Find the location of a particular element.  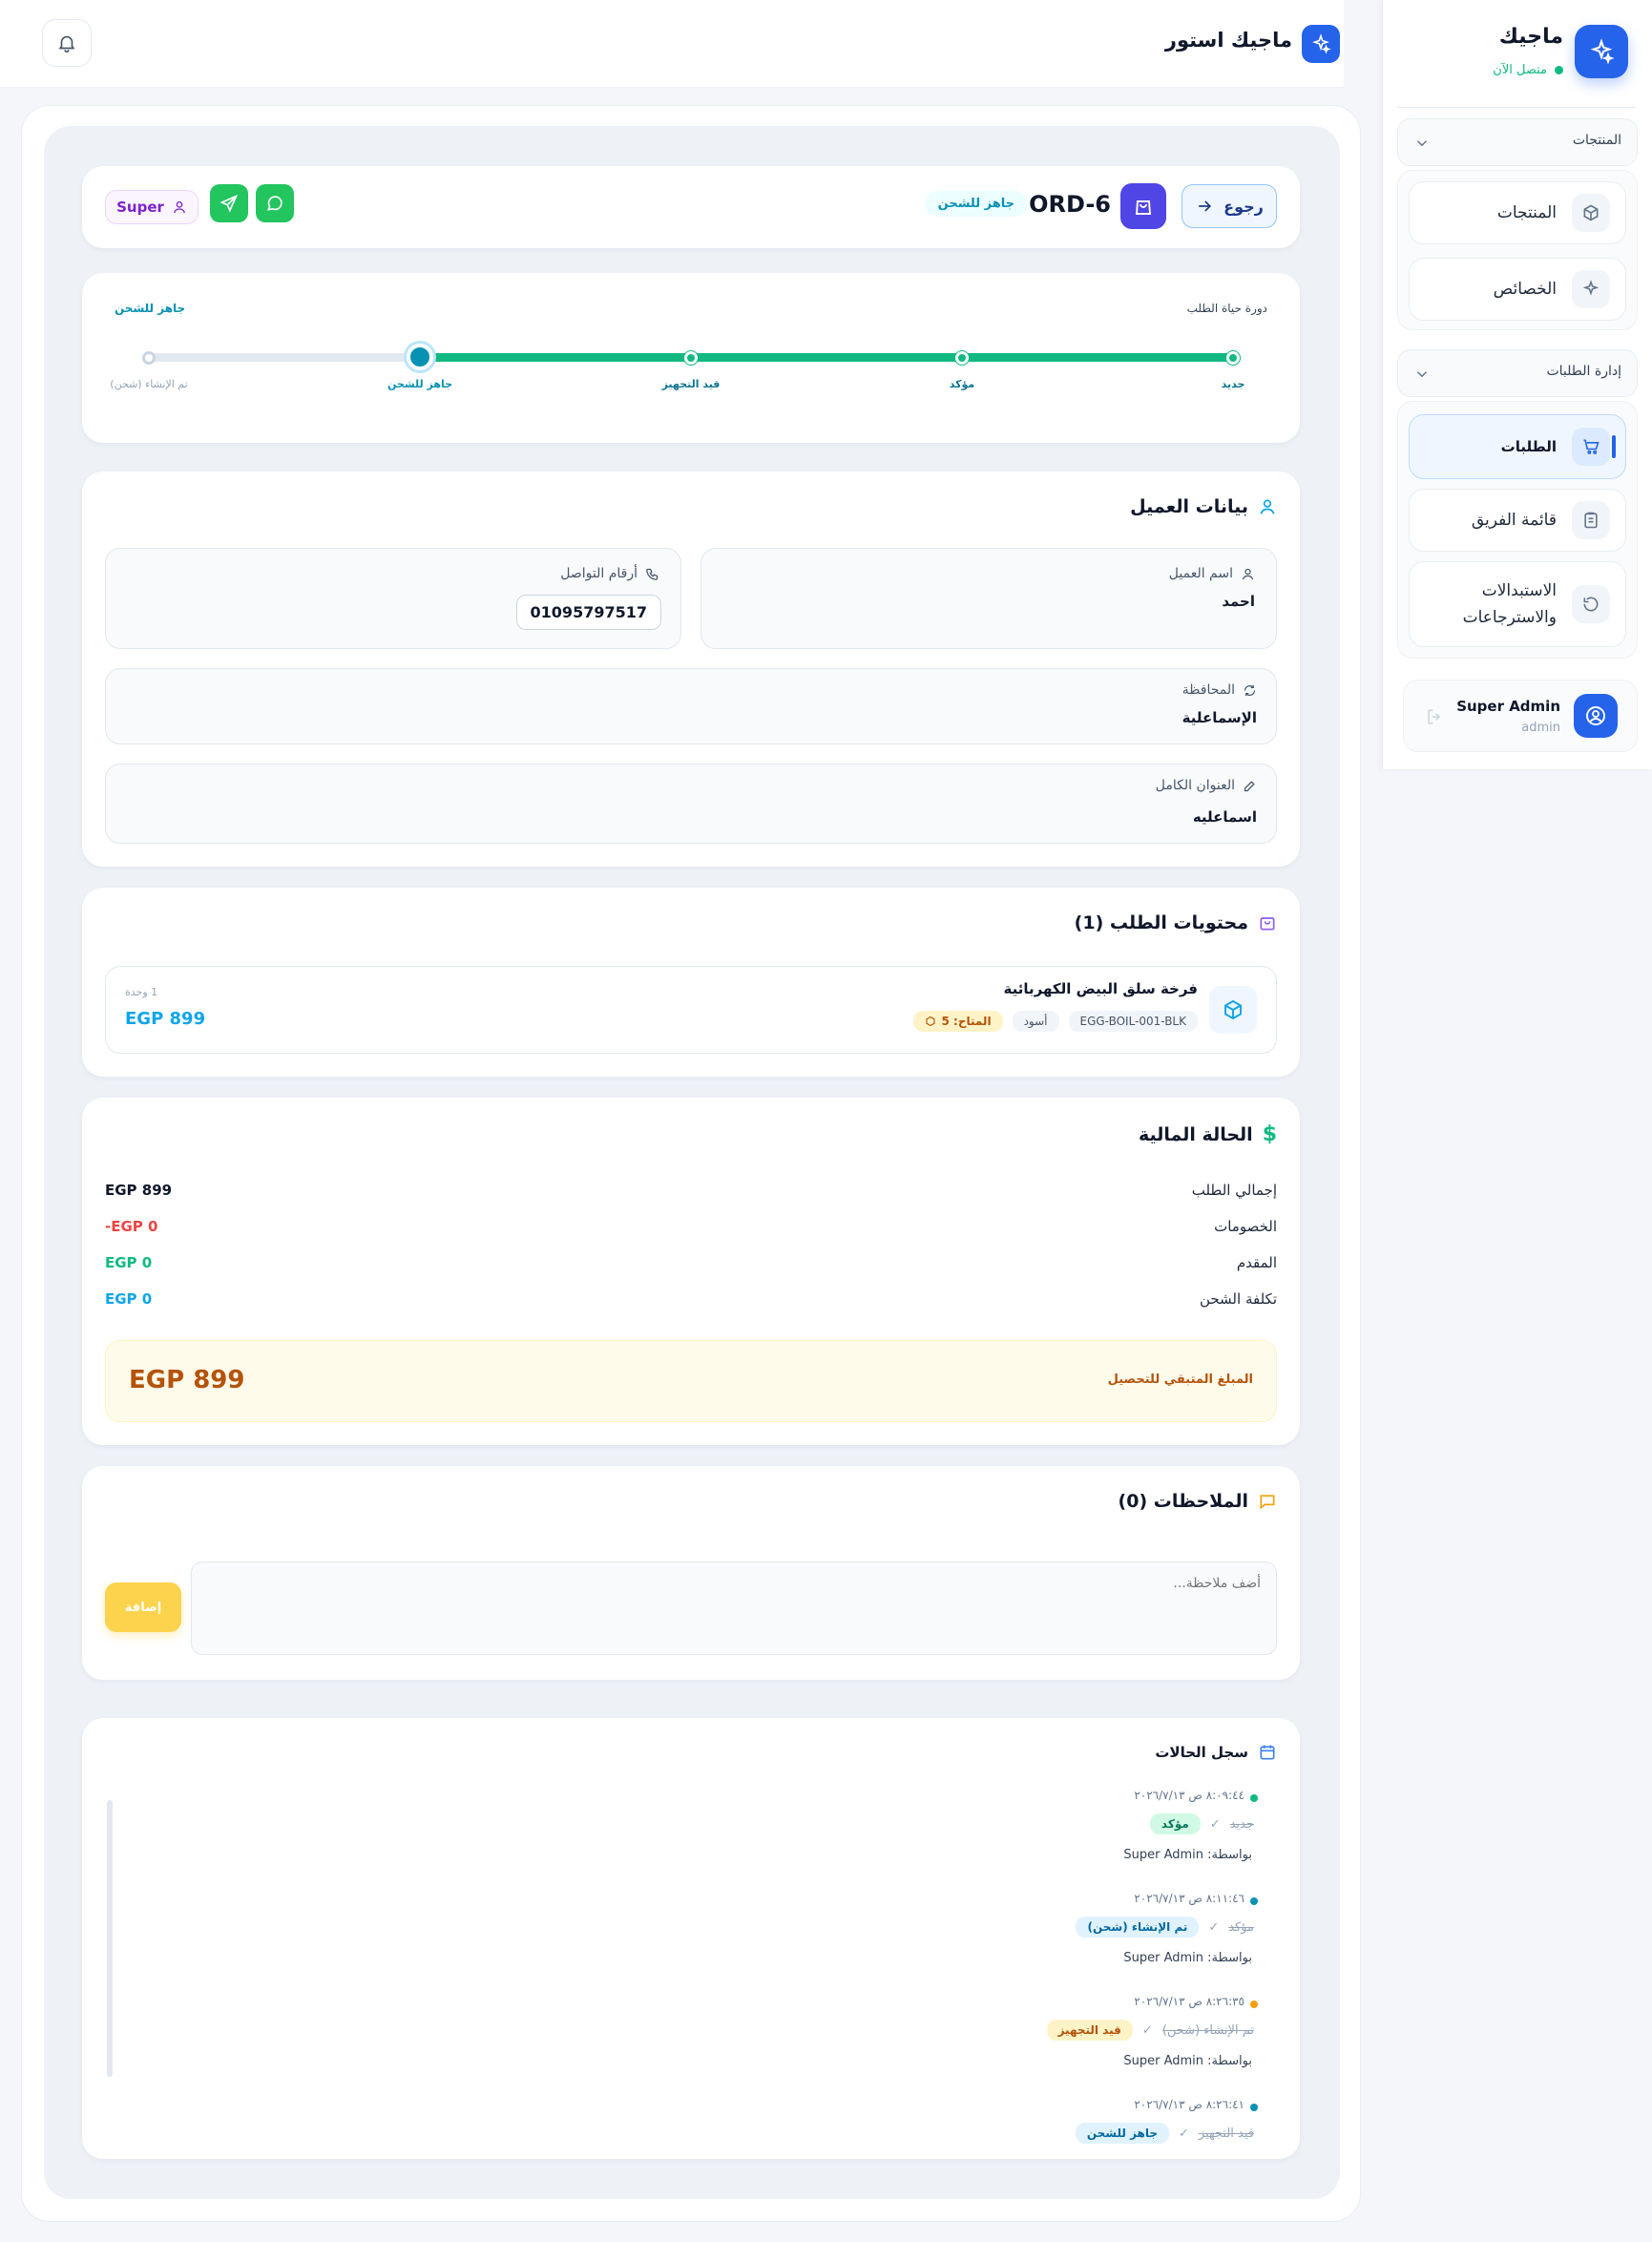

whatsapp-button is located at coordinates (275, 203).